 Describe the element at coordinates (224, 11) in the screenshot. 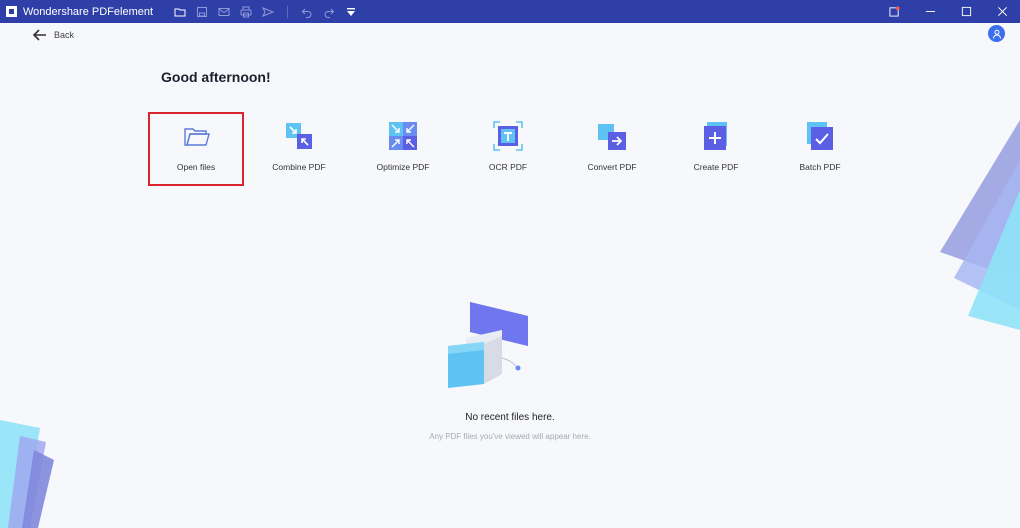

I see `mail-icon` at that location.